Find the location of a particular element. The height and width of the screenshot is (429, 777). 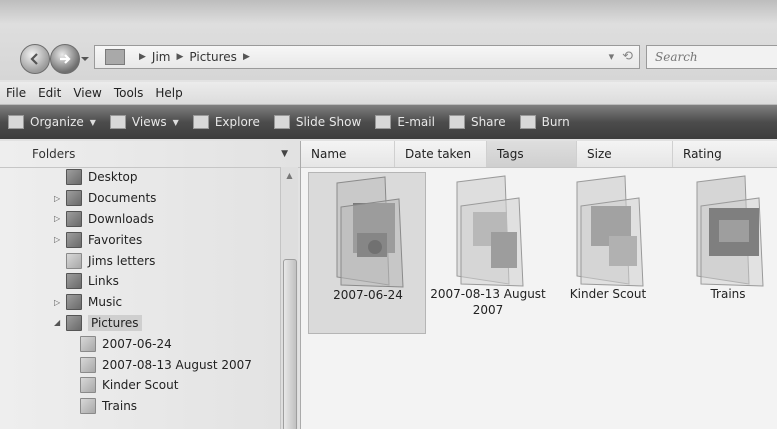

scrollbar-thumb is located at coordinates (290, 344).